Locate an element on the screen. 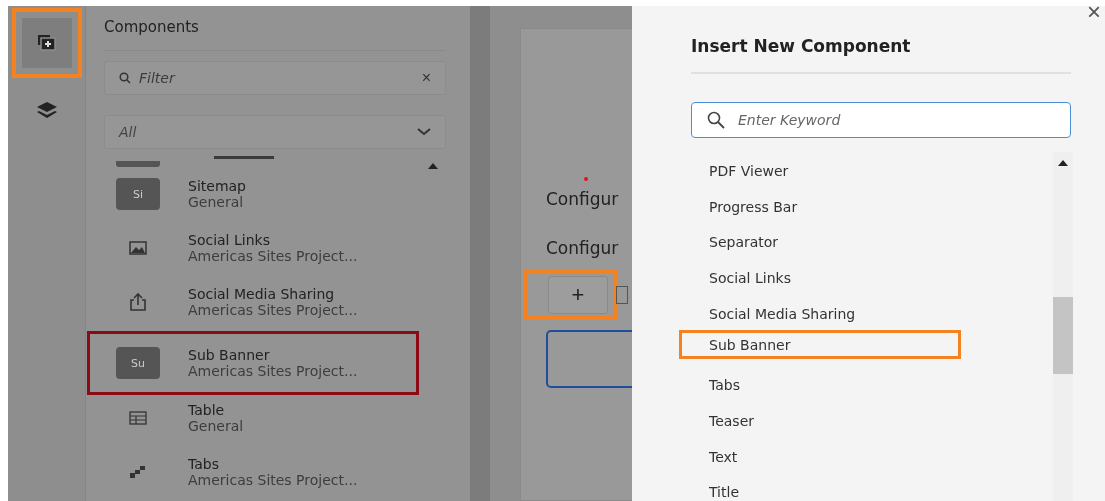  required-dot-icon is located at coordinates (586, 179).